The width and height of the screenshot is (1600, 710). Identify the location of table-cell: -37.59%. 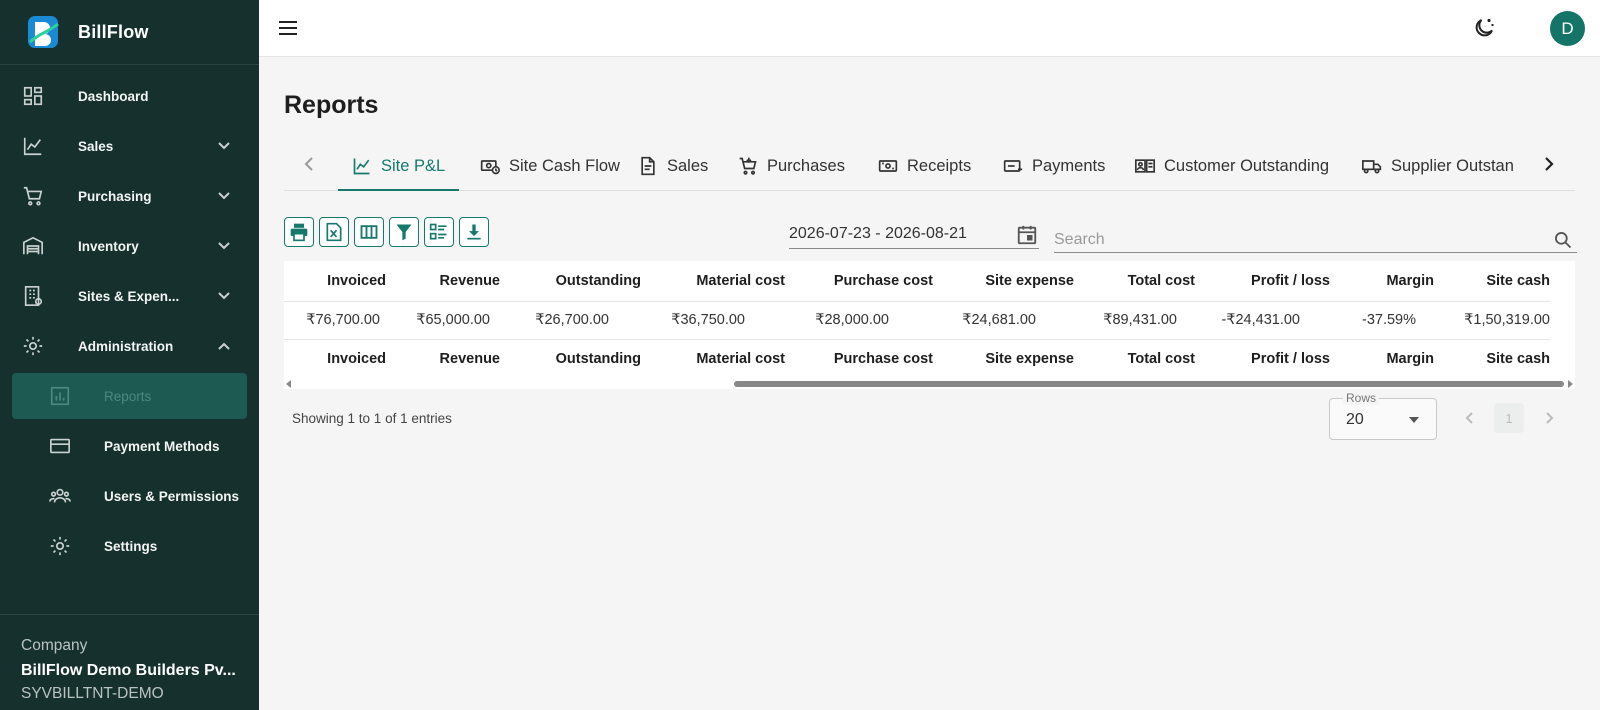
(1382, 320).